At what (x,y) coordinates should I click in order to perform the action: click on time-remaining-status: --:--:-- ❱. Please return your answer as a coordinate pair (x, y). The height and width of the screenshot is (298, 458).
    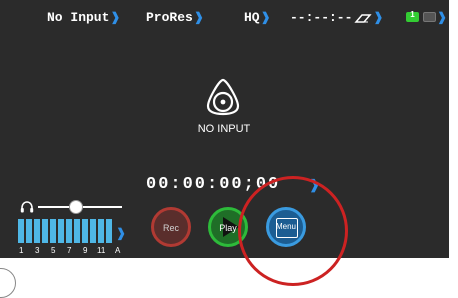
    Looking at the image, I should click on (336, 18).